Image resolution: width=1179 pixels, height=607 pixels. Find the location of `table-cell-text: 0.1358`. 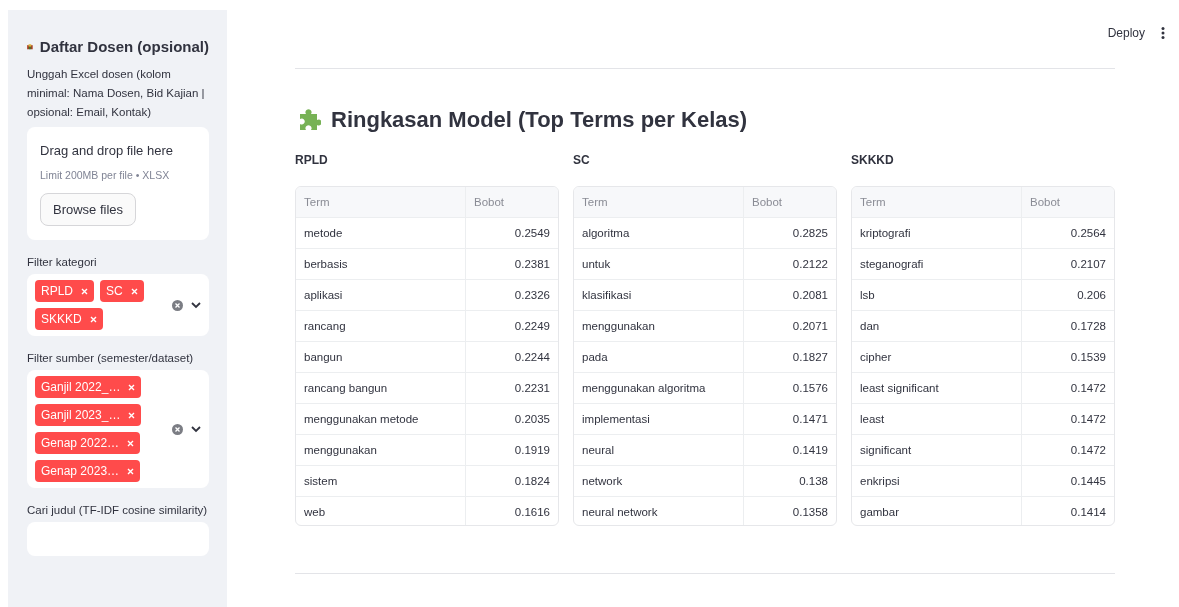

table-cell-text: 0.1358 is located at coordinates (810, 512).